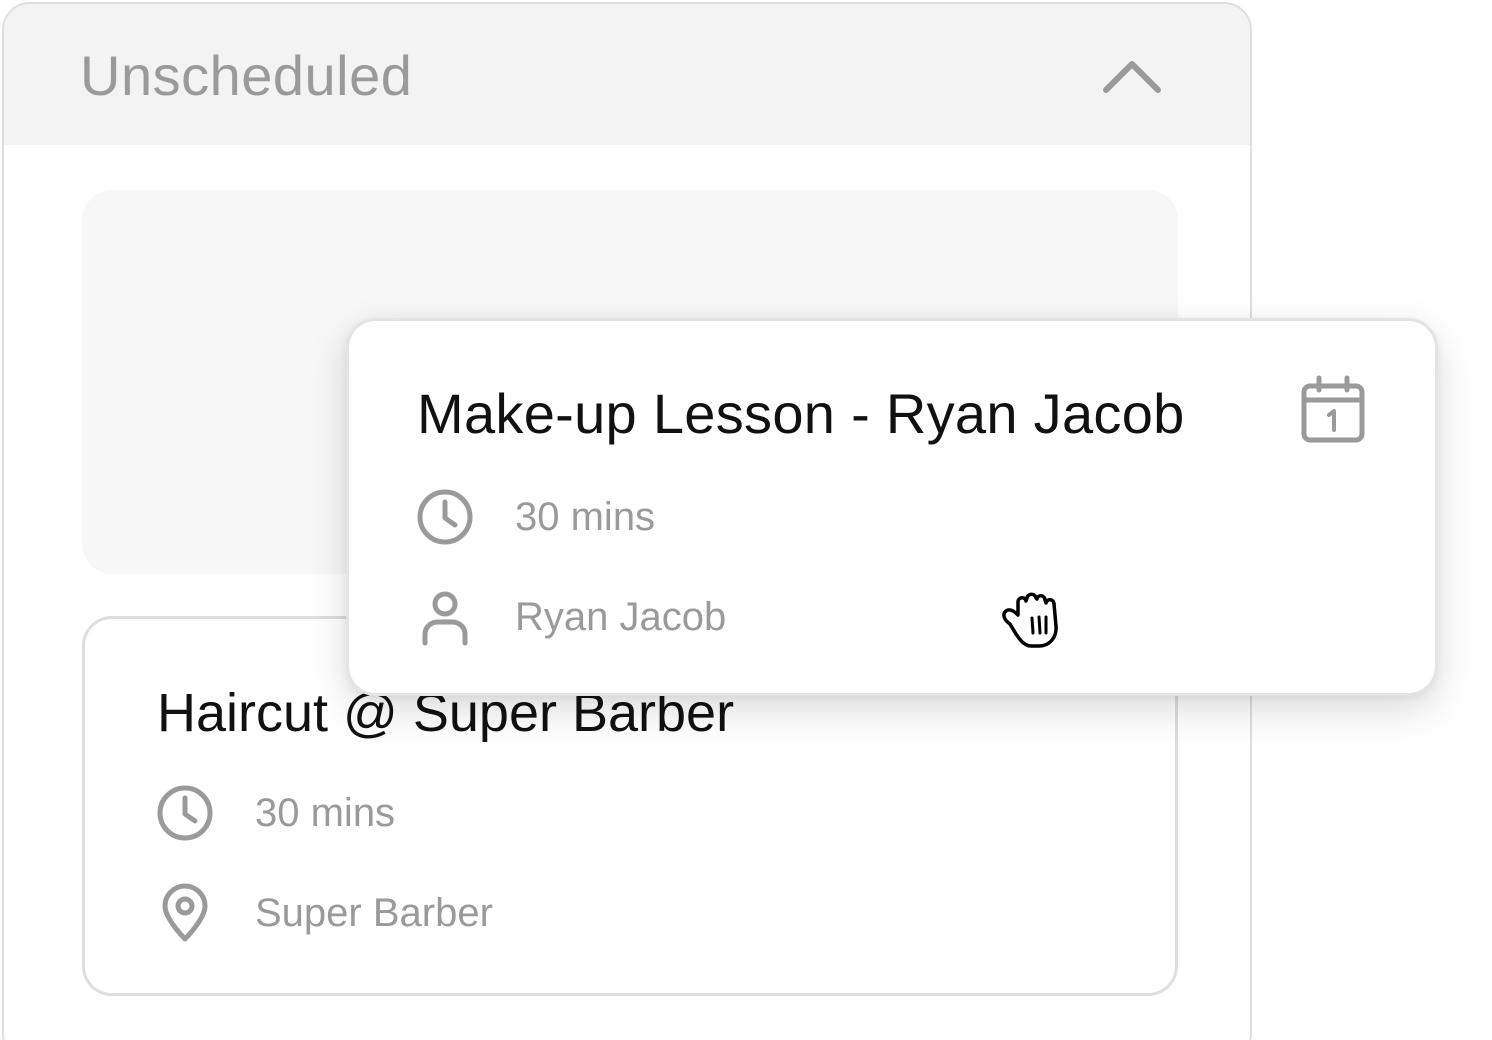 This screenshot has width=1492, height=1040. I want to click on calendar-icon, so click(1333, 409).